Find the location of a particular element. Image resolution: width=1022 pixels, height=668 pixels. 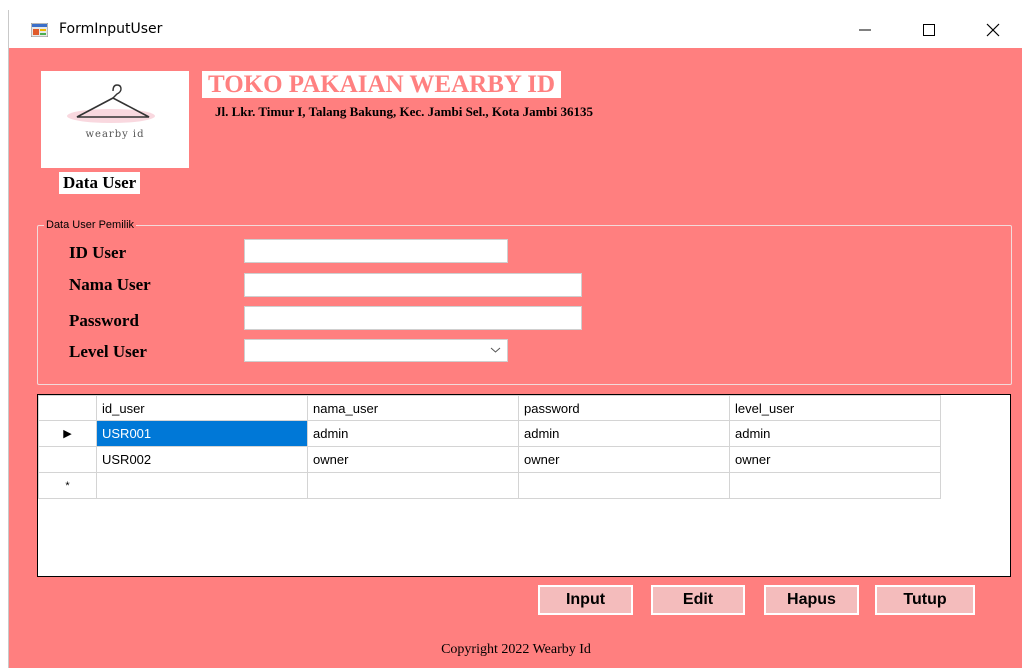

table-cell: USR002 is located at coordinates (202, 459).